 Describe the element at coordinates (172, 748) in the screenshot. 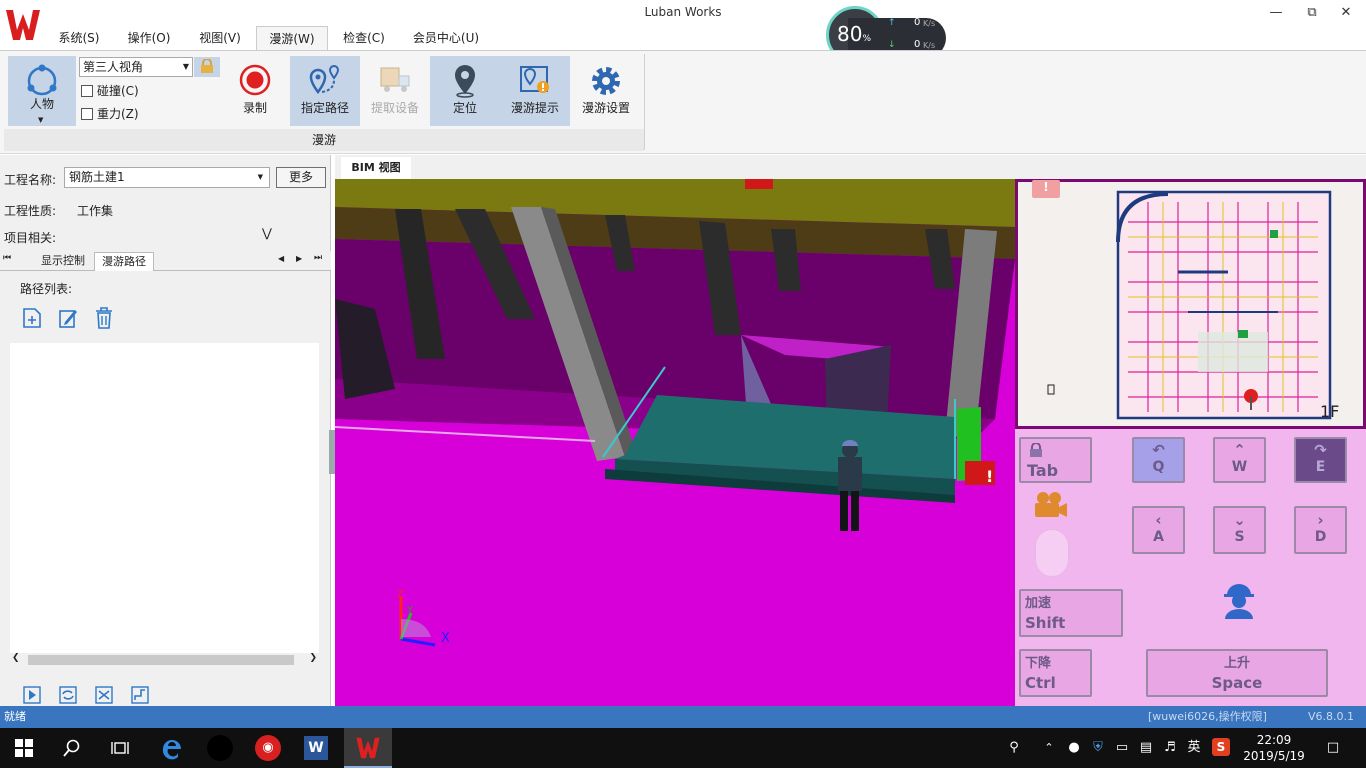

I see `edge-browser-button` at that location.